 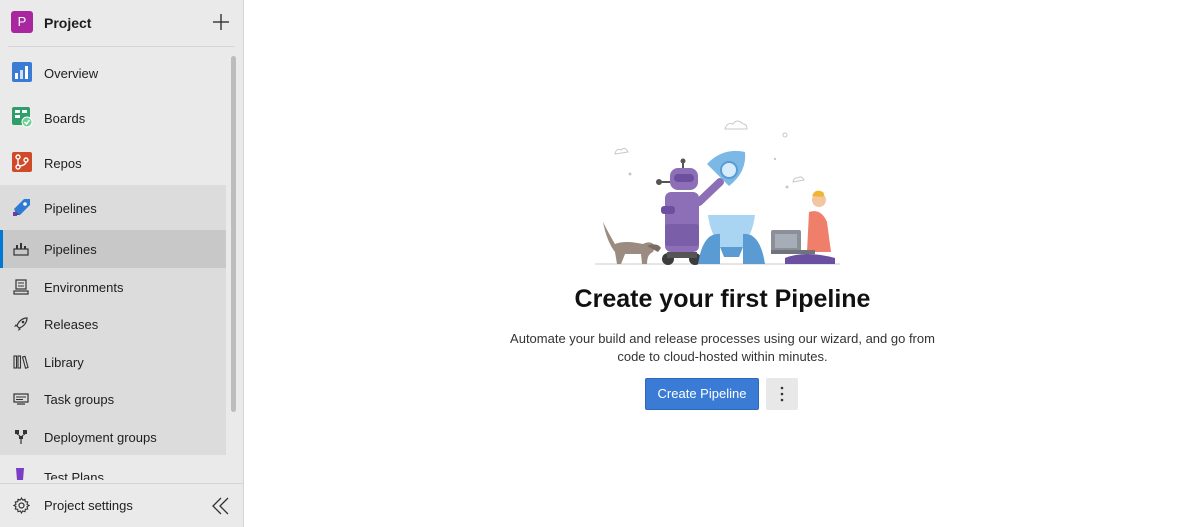 What do you see at coordinates (22, 162) in the screenshot?
I see `repos-icon` at bounding box center [22, 162].